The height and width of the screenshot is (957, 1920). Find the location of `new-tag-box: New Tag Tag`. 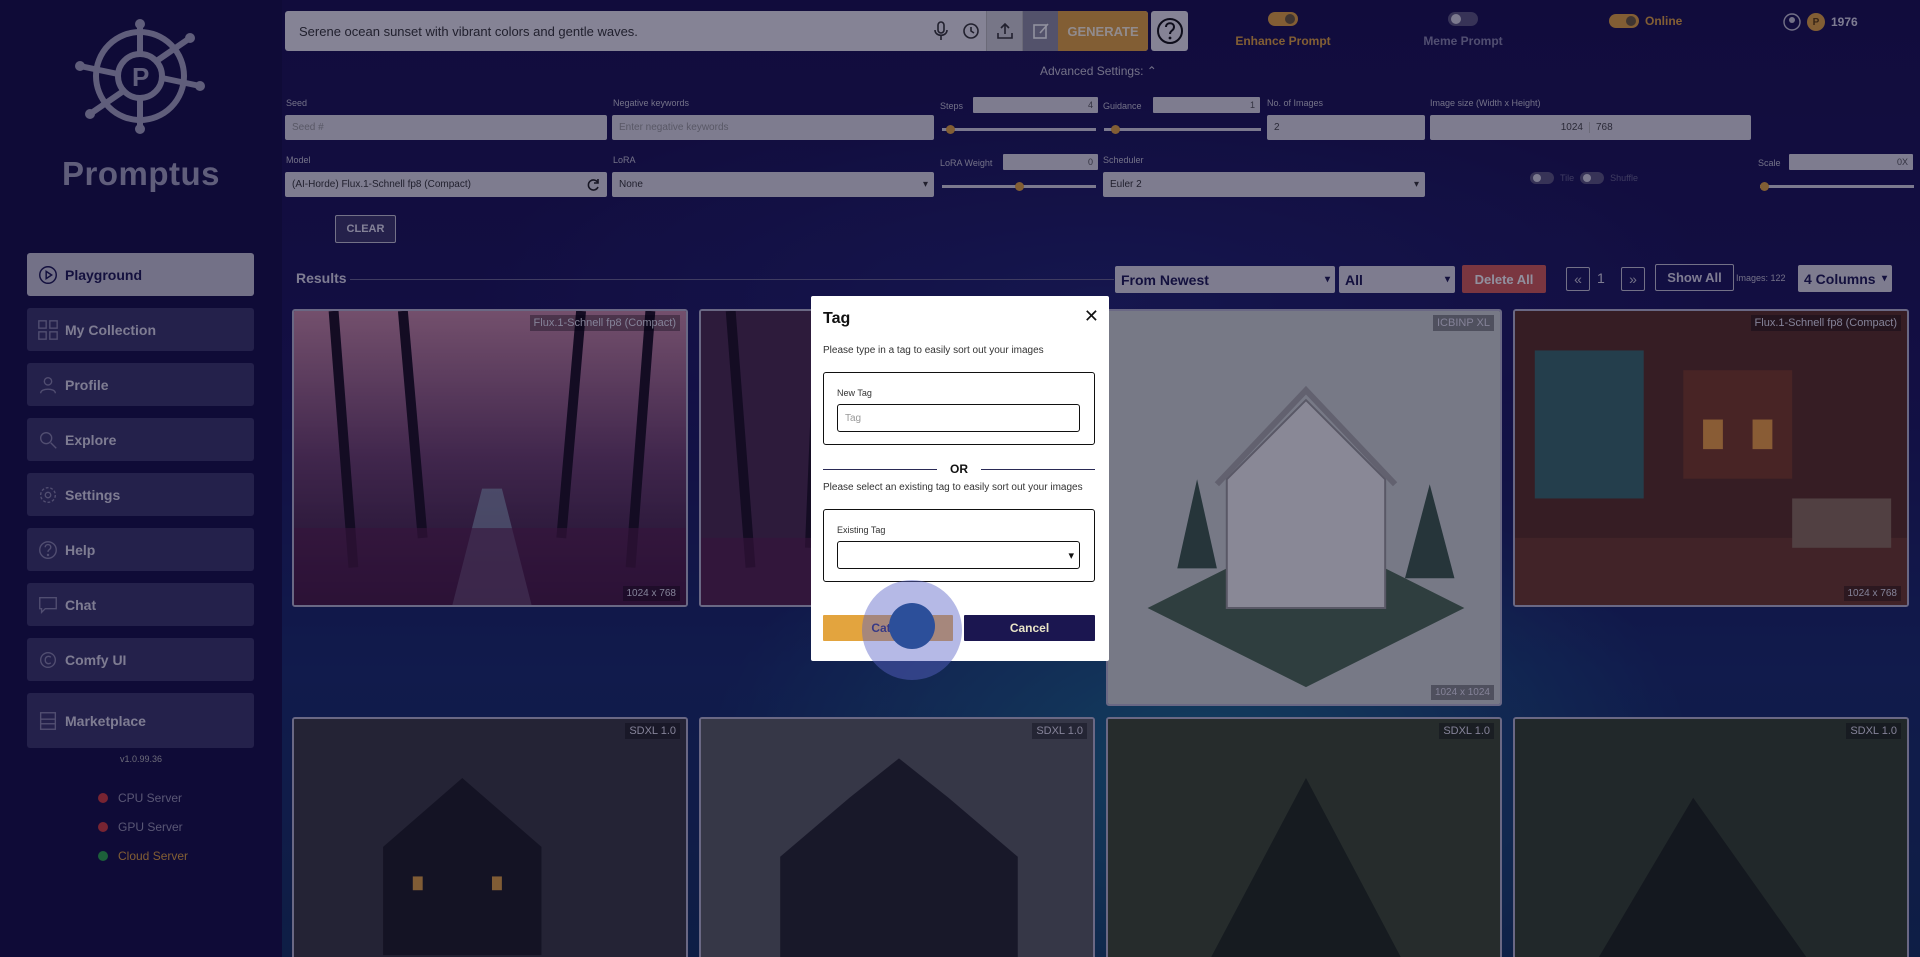

new-tag-box: New Tag Tag is located at coordinates (959, 408).